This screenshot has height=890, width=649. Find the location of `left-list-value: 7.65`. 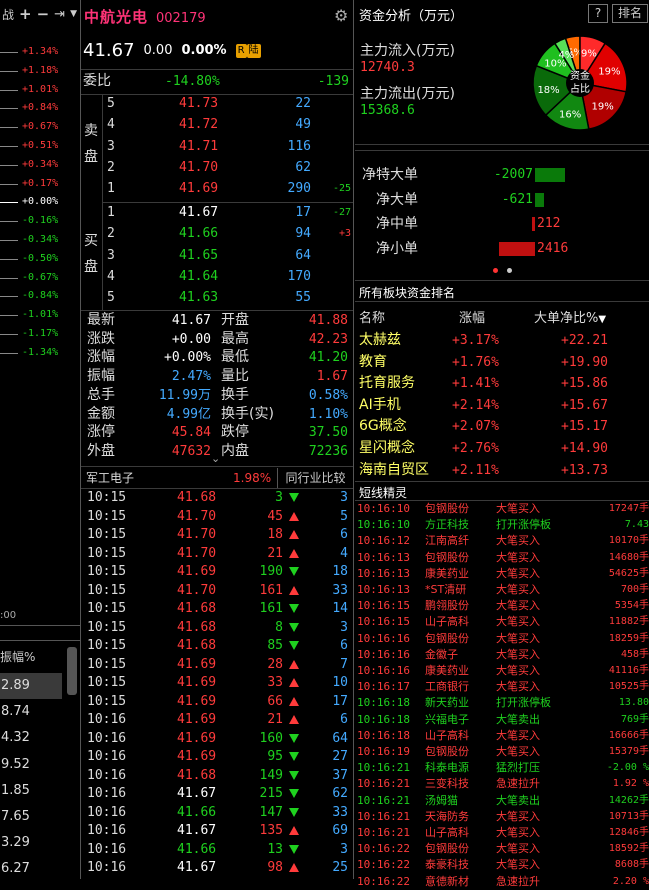

left-list-value: 7.65 is located at coordinates (31, 817).